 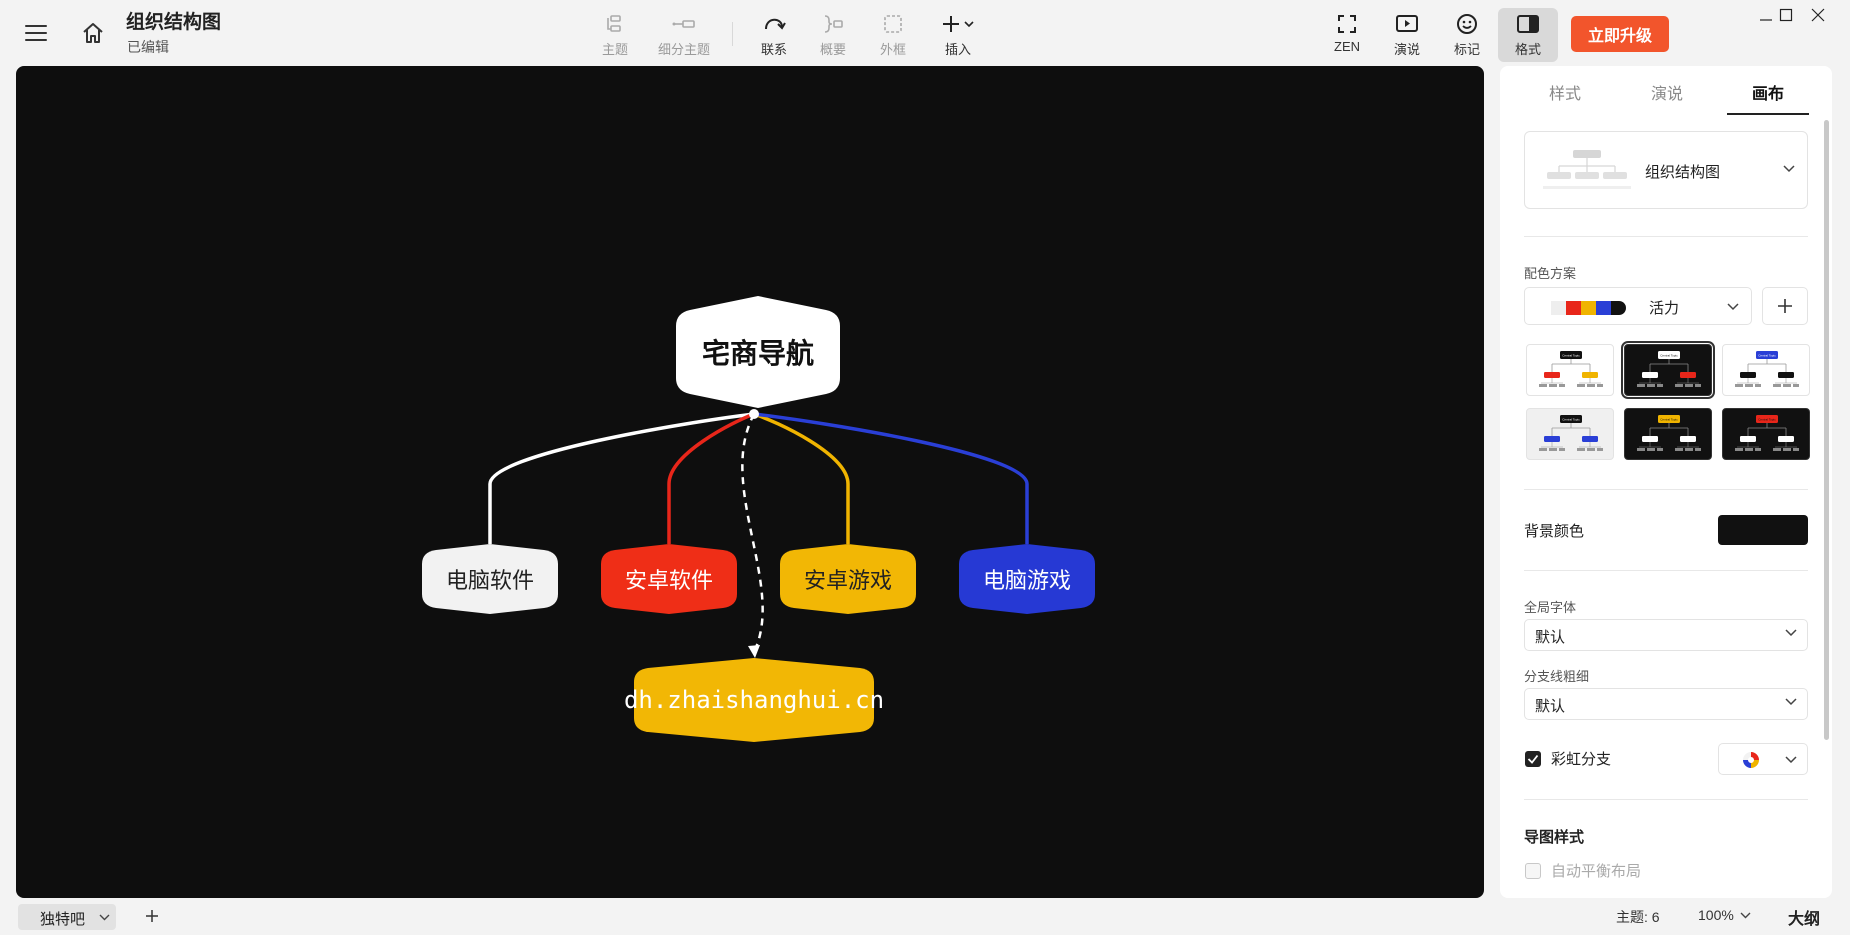 I want to click on auto-balance-checkbox, so click(x=1533, y=871).